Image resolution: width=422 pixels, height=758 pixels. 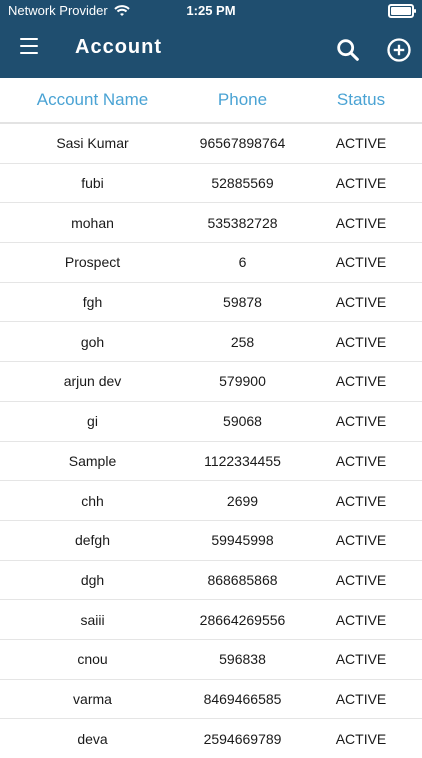 What do you see at coordinates (92, 421) in the screenshot?
I see `account-name: gi` at bounding box center [92, 421].